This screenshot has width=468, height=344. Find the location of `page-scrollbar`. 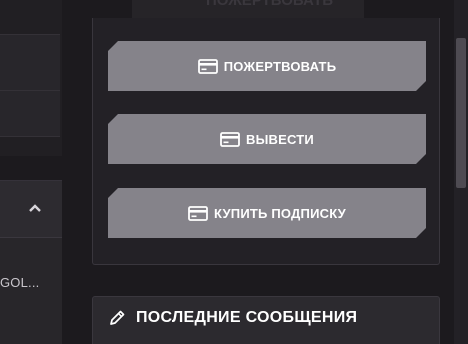

page-scrollbar is located at coordinates (461, 172).